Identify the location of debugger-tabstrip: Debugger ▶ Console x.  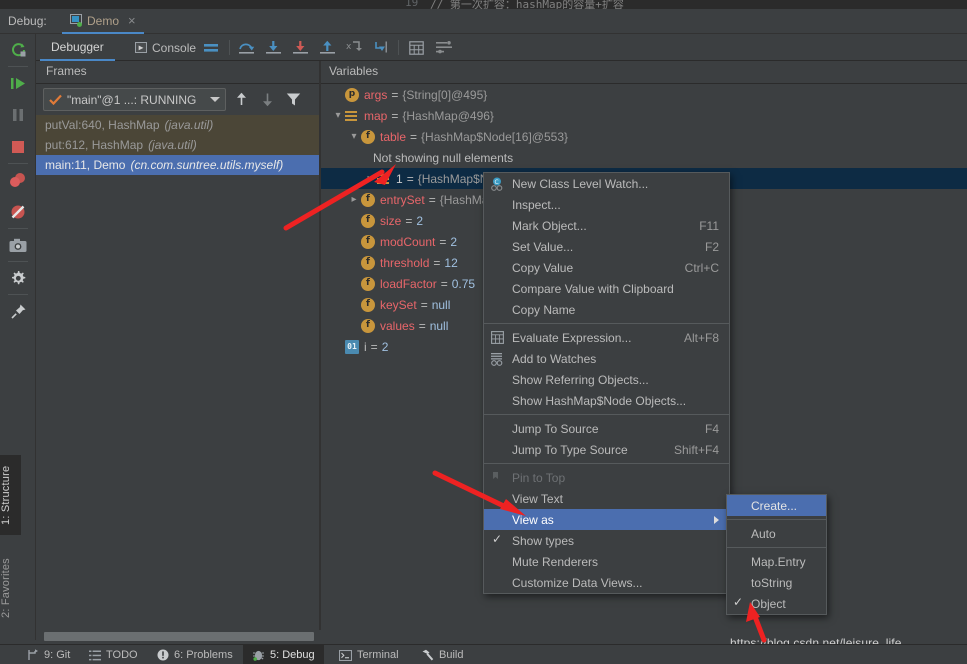
(501, 47).